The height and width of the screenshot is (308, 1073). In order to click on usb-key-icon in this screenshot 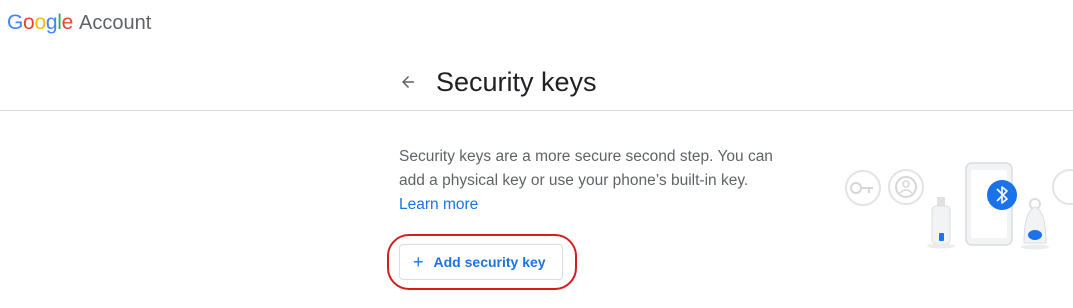, I will do `click(941, 223)`.